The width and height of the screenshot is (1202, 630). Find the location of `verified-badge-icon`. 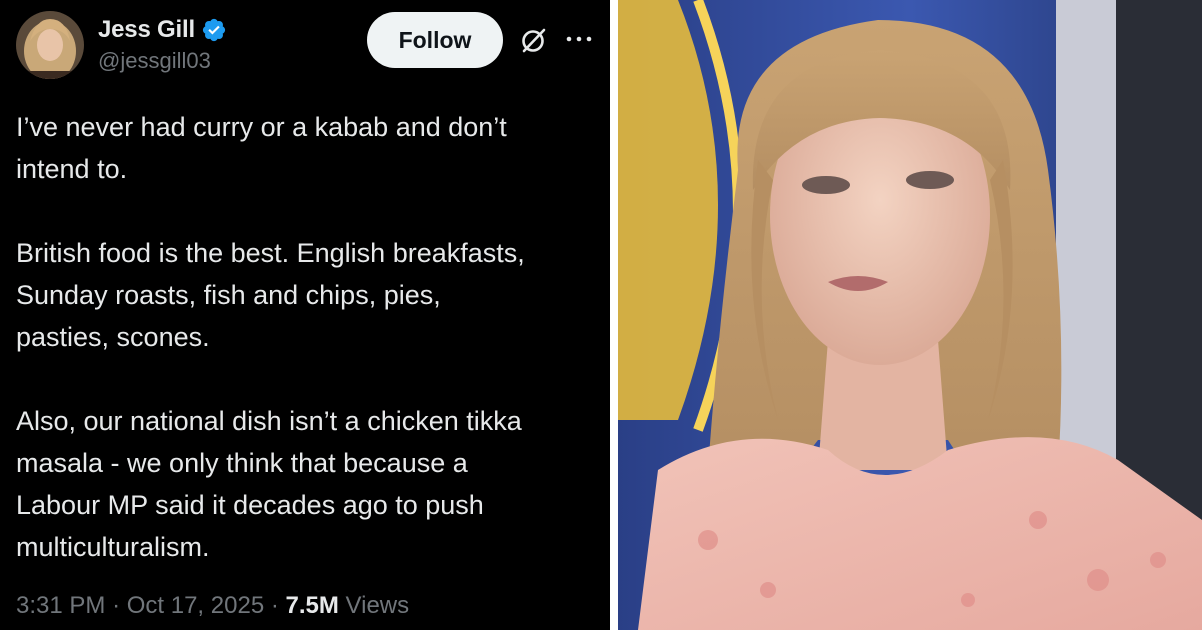

verified-badge-icon is located at coordinates (214, 30).